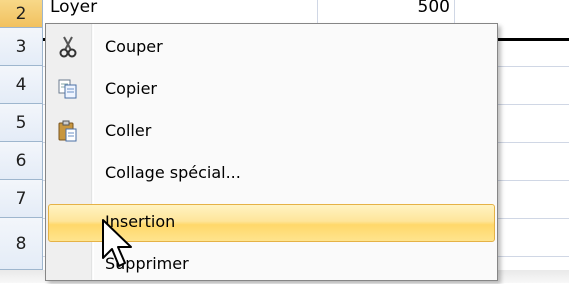 This screenshot has height=284, width=569. I want to click on scissors-icon, so click(68, 47).